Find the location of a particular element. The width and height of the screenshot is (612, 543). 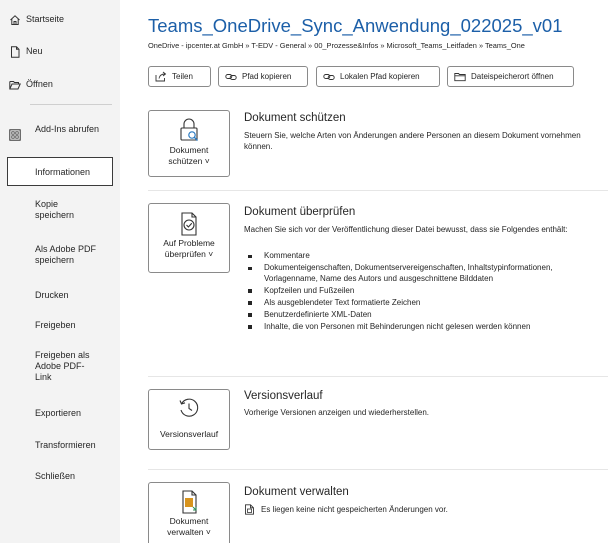

version-history-heading: Versionsverlauf is located at coordinates (283, 396).